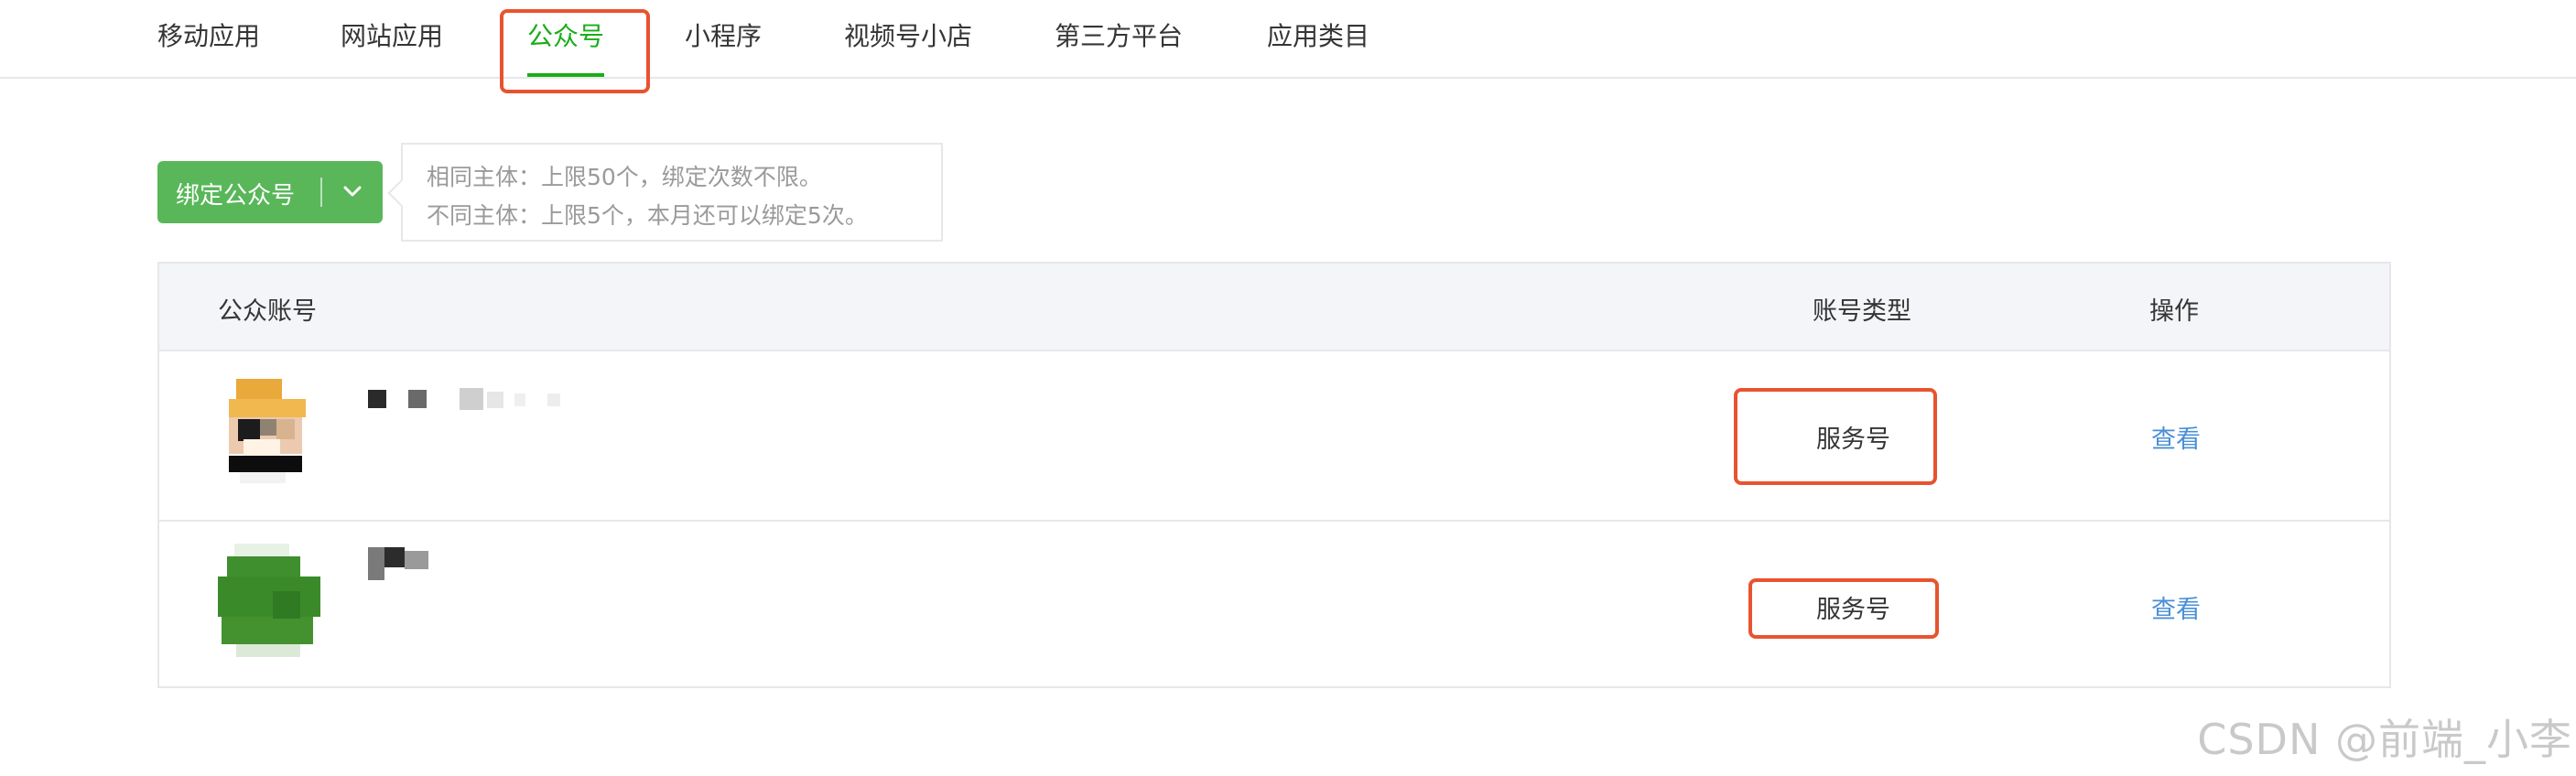  What do you see at coordinates (209, 34) in the screenshot?
I see `tab-mobile-apps: 移动应用` at bounding box center [209, 34].